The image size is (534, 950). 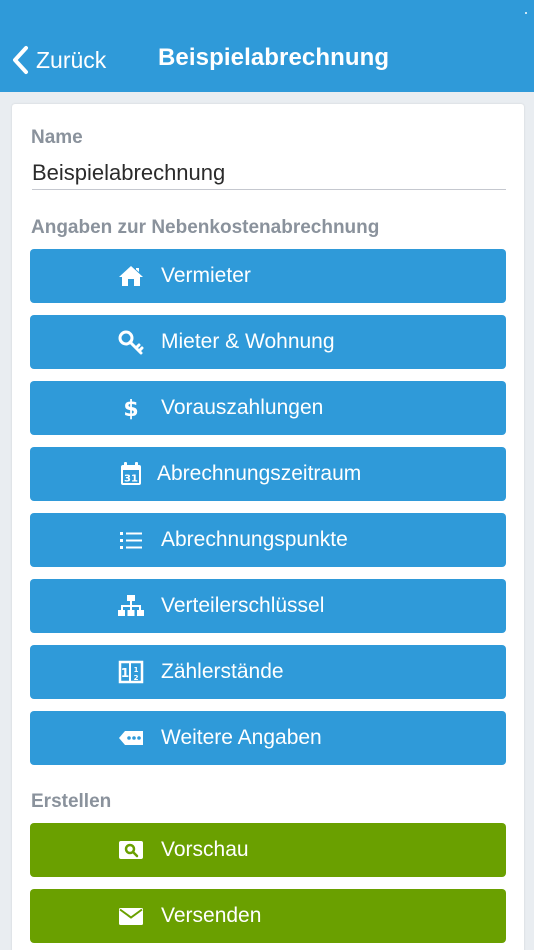 What do you see at coordinates (254, 539) in the screenshot?
I see `abrechnungspunkte-label: Abrechnungspunkte` at bounding box center [254, 539].